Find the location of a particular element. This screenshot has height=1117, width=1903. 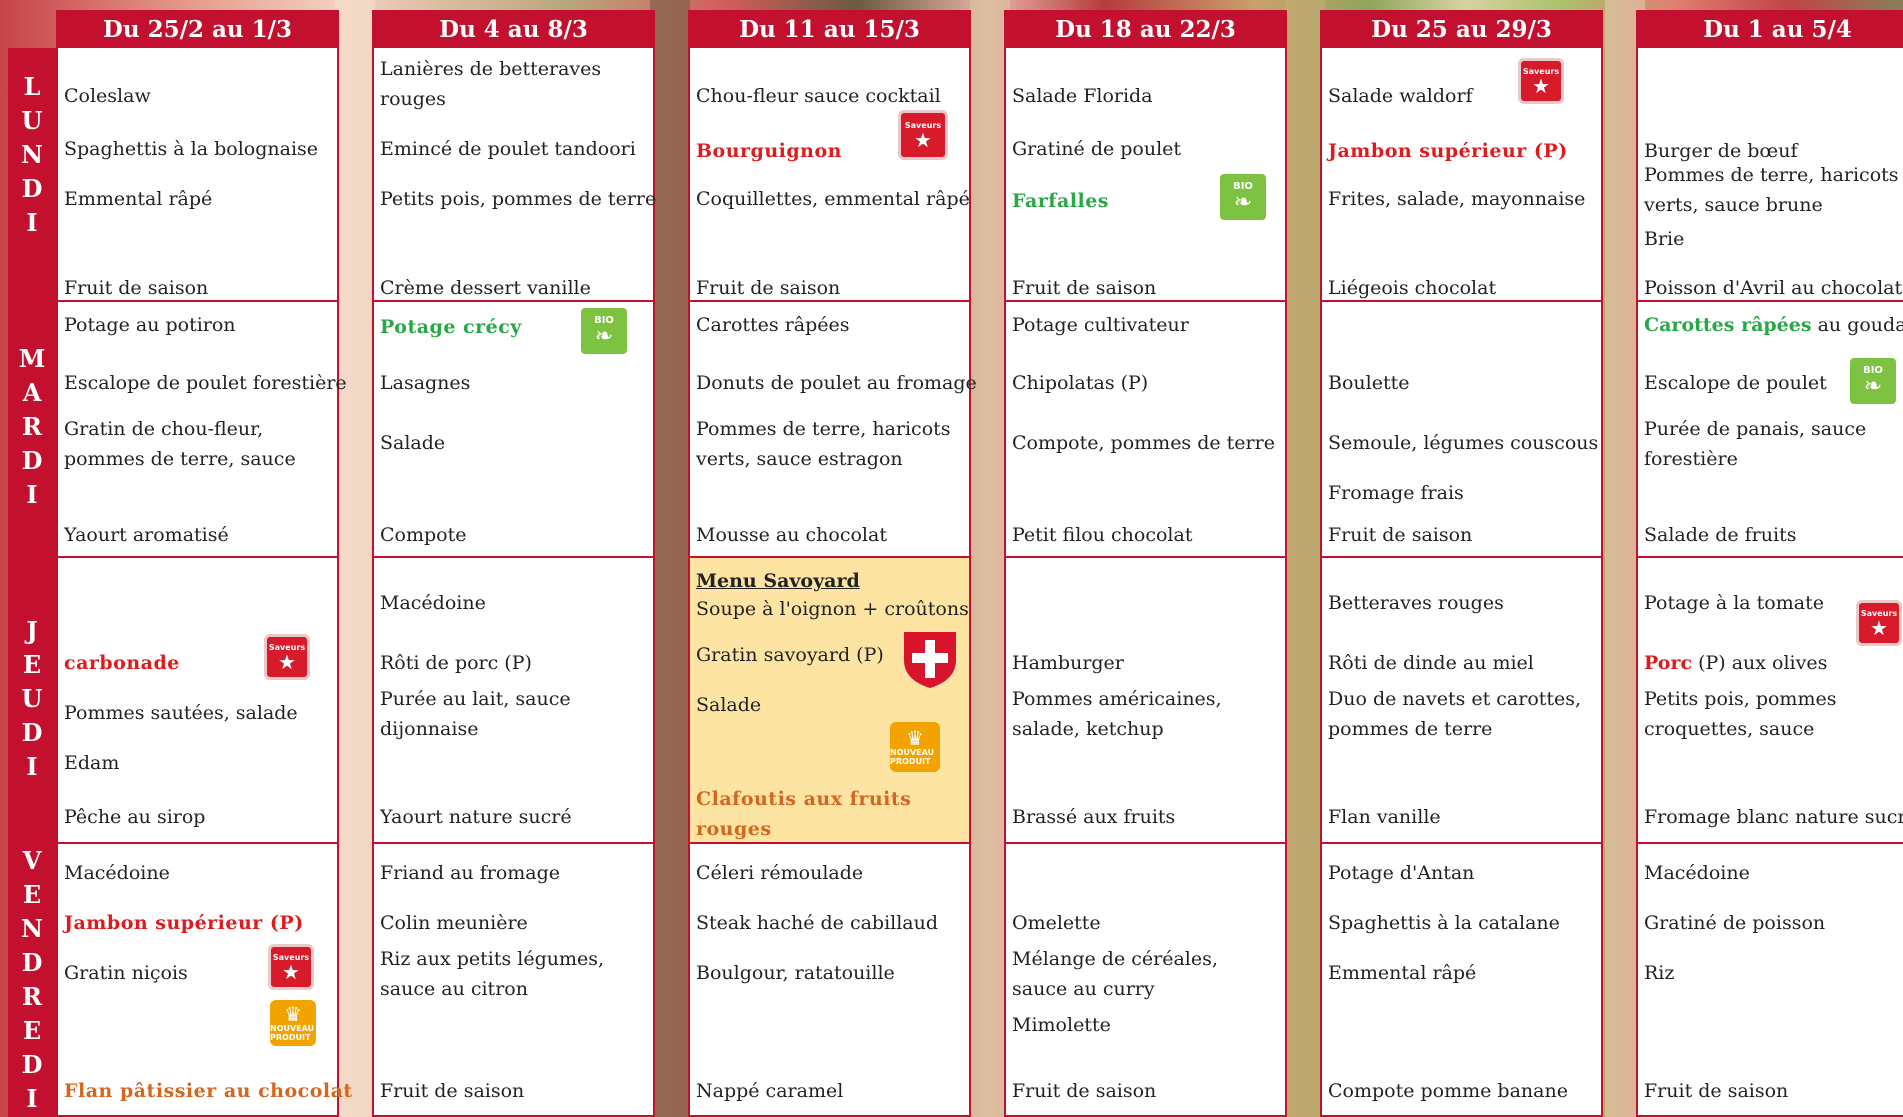

menu-item: Riz is located at coordinates (1659, 973).